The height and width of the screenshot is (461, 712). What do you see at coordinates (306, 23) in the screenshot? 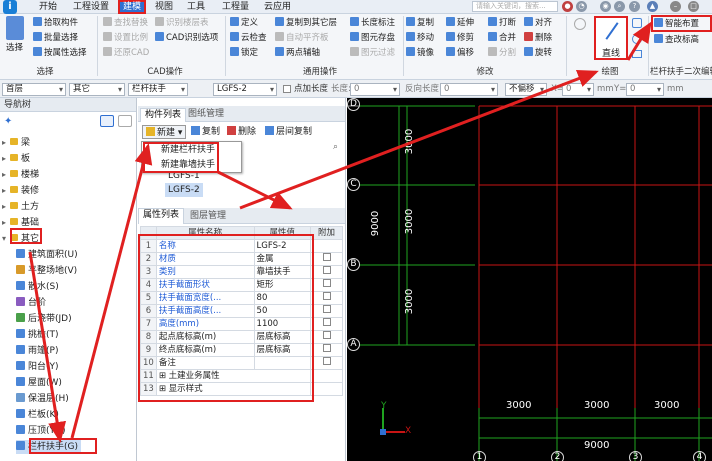
I see `copy-to-floor-button: 复制到其它层` at bounding box center [306, 23].